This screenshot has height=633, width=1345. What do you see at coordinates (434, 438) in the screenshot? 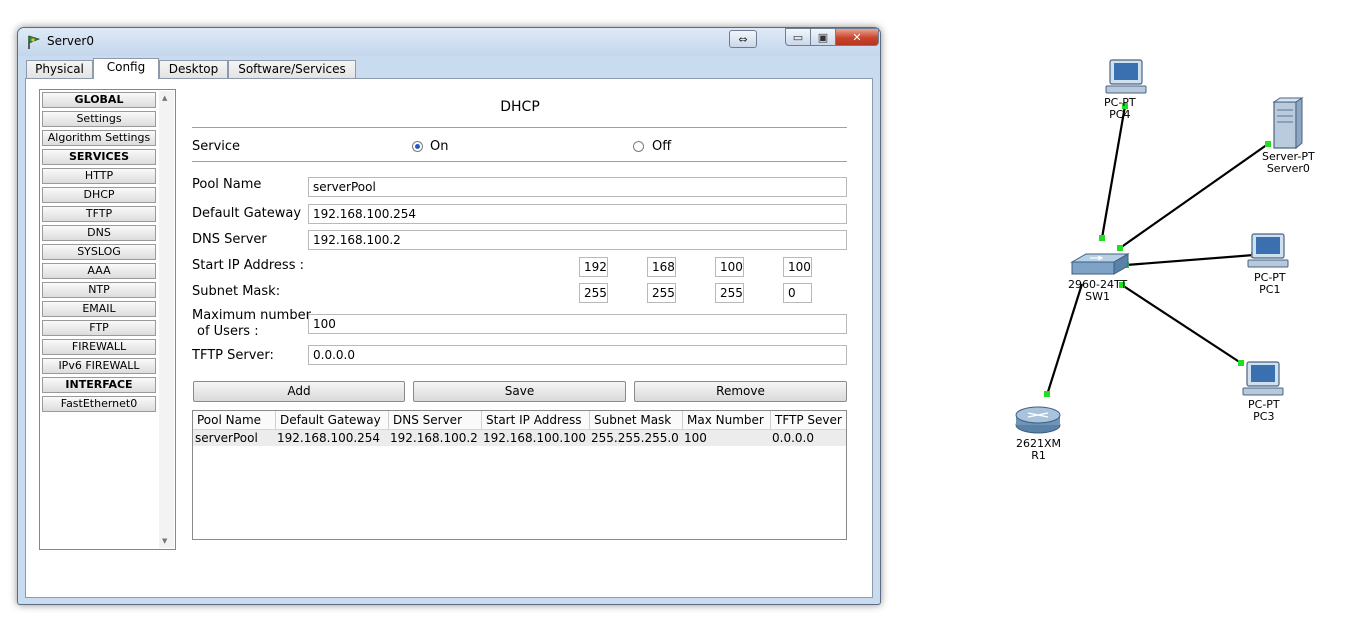
I see `cell-dns-server: 192.168.100.2` at bounding box center [434, 438].